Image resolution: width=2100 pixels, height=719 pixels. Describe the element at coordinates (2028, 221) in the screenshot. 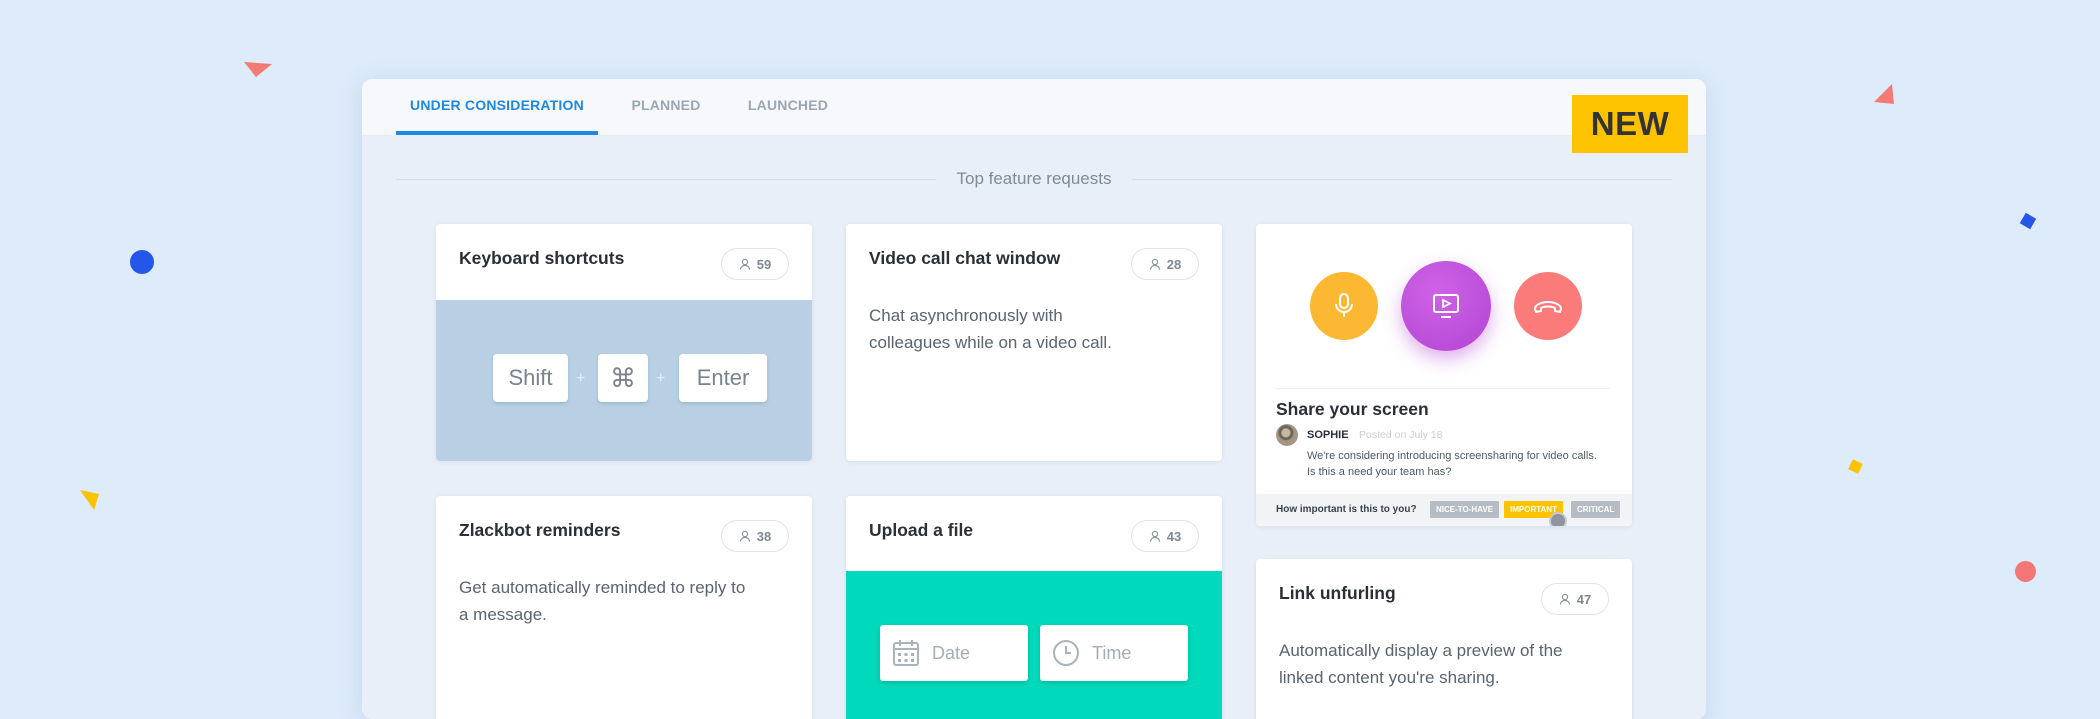

I see `confetti-square-blue` at that location.